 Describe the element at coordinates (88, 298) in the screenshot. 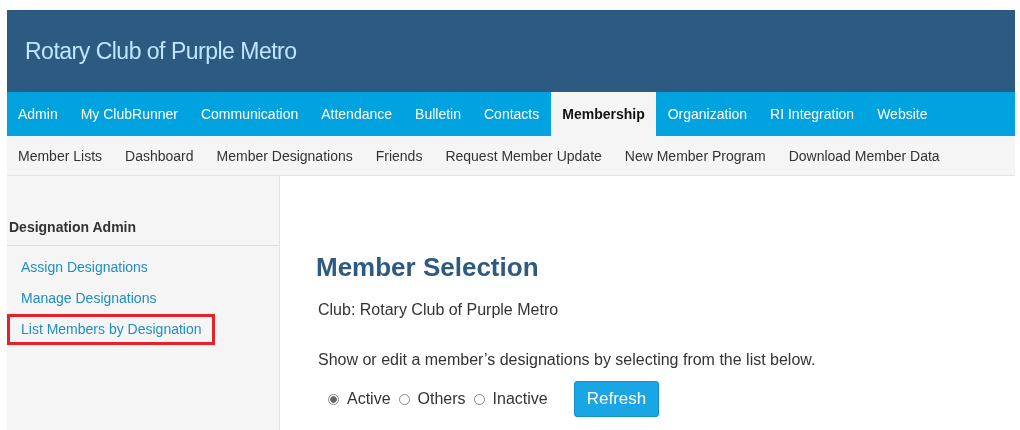

I see `sidebar-link: Manage Designations` at that location.